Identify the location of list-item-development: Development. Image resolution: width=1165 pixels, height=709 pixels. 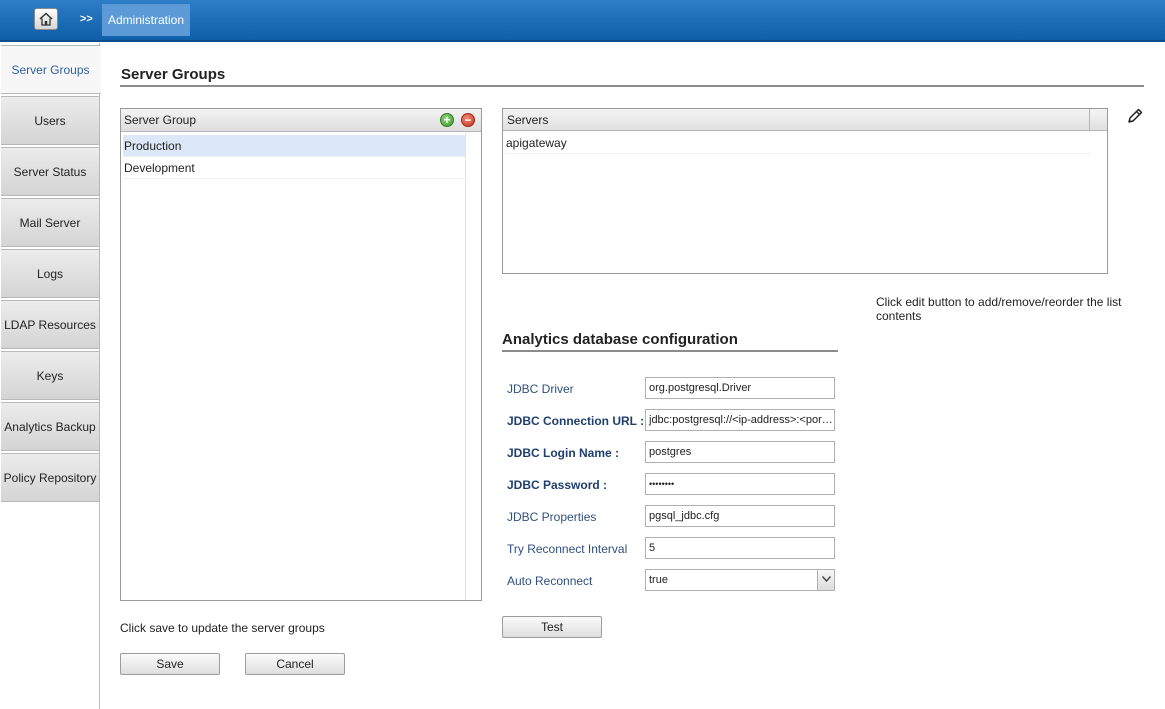
(294, 168).